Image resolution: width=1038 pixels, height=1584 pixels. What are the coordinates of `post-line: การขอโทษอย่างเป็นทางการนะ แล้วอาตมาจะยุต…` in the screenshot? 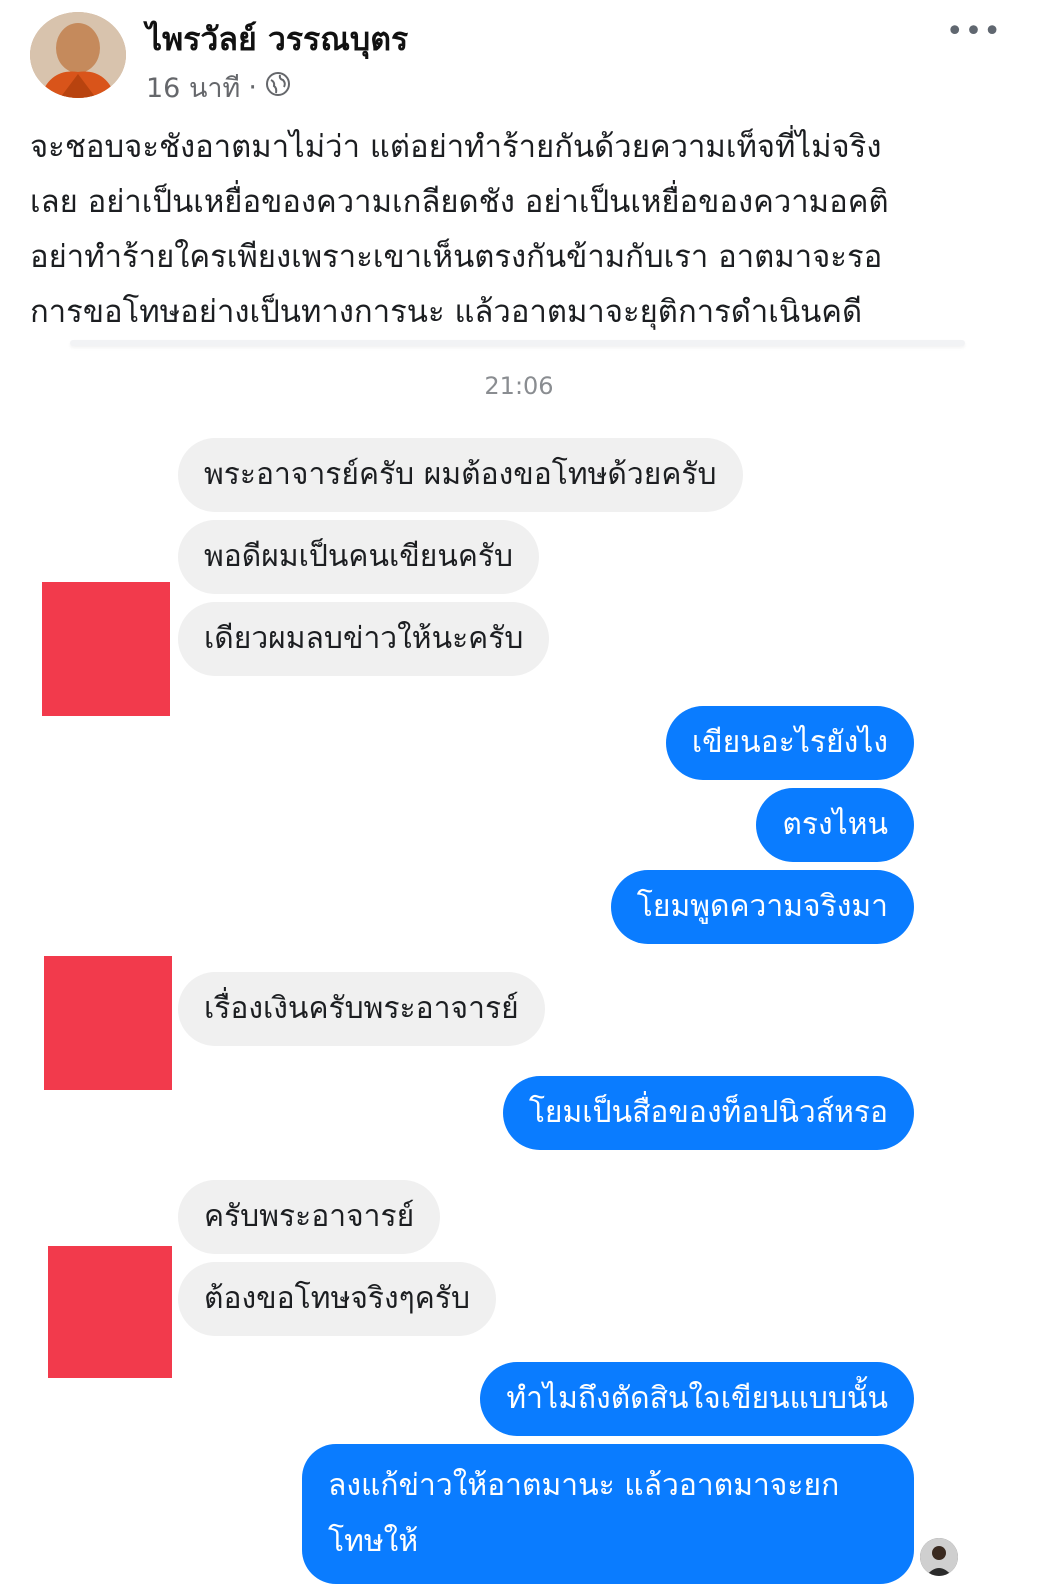 It's located at (446, 312).